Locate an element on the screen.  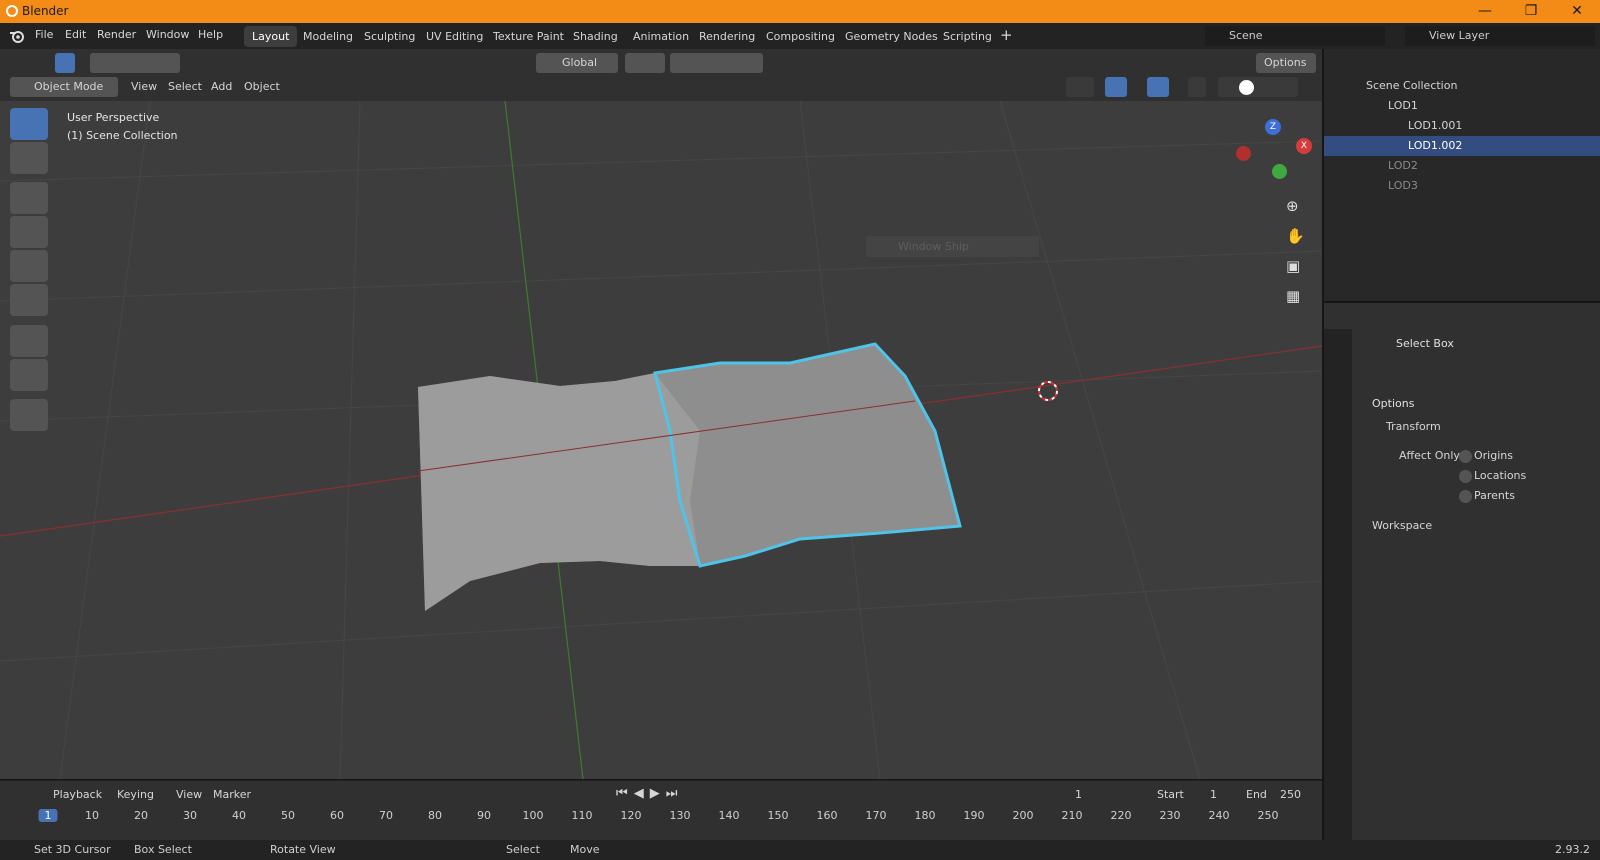
close-button: ✕ is located at coordinates (1577, 11).